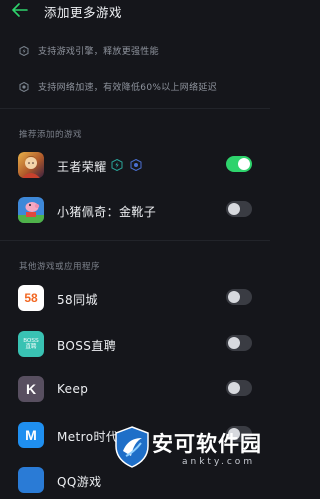  I want to click on app-name-58: 58同城, so click(77, 300).